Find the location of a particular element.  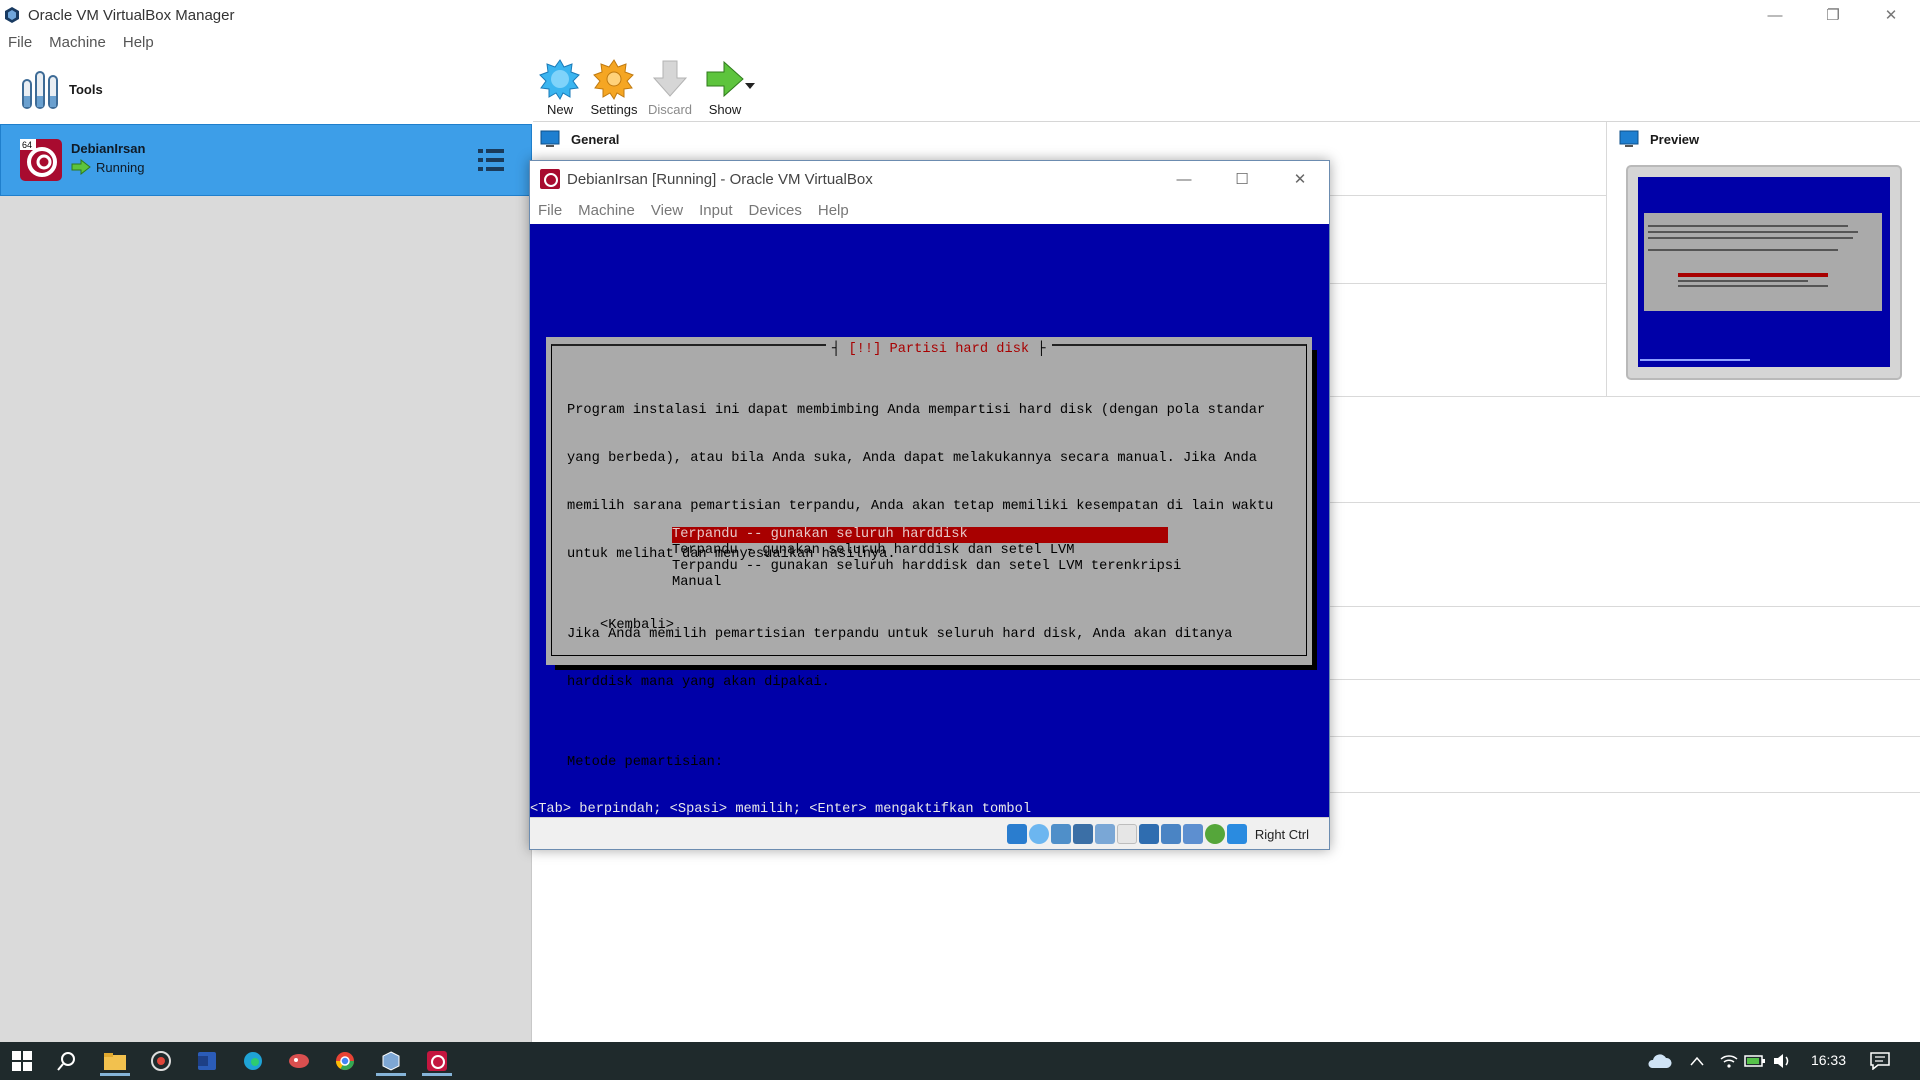

notification-icon is located at coordinates (1880, 1061).